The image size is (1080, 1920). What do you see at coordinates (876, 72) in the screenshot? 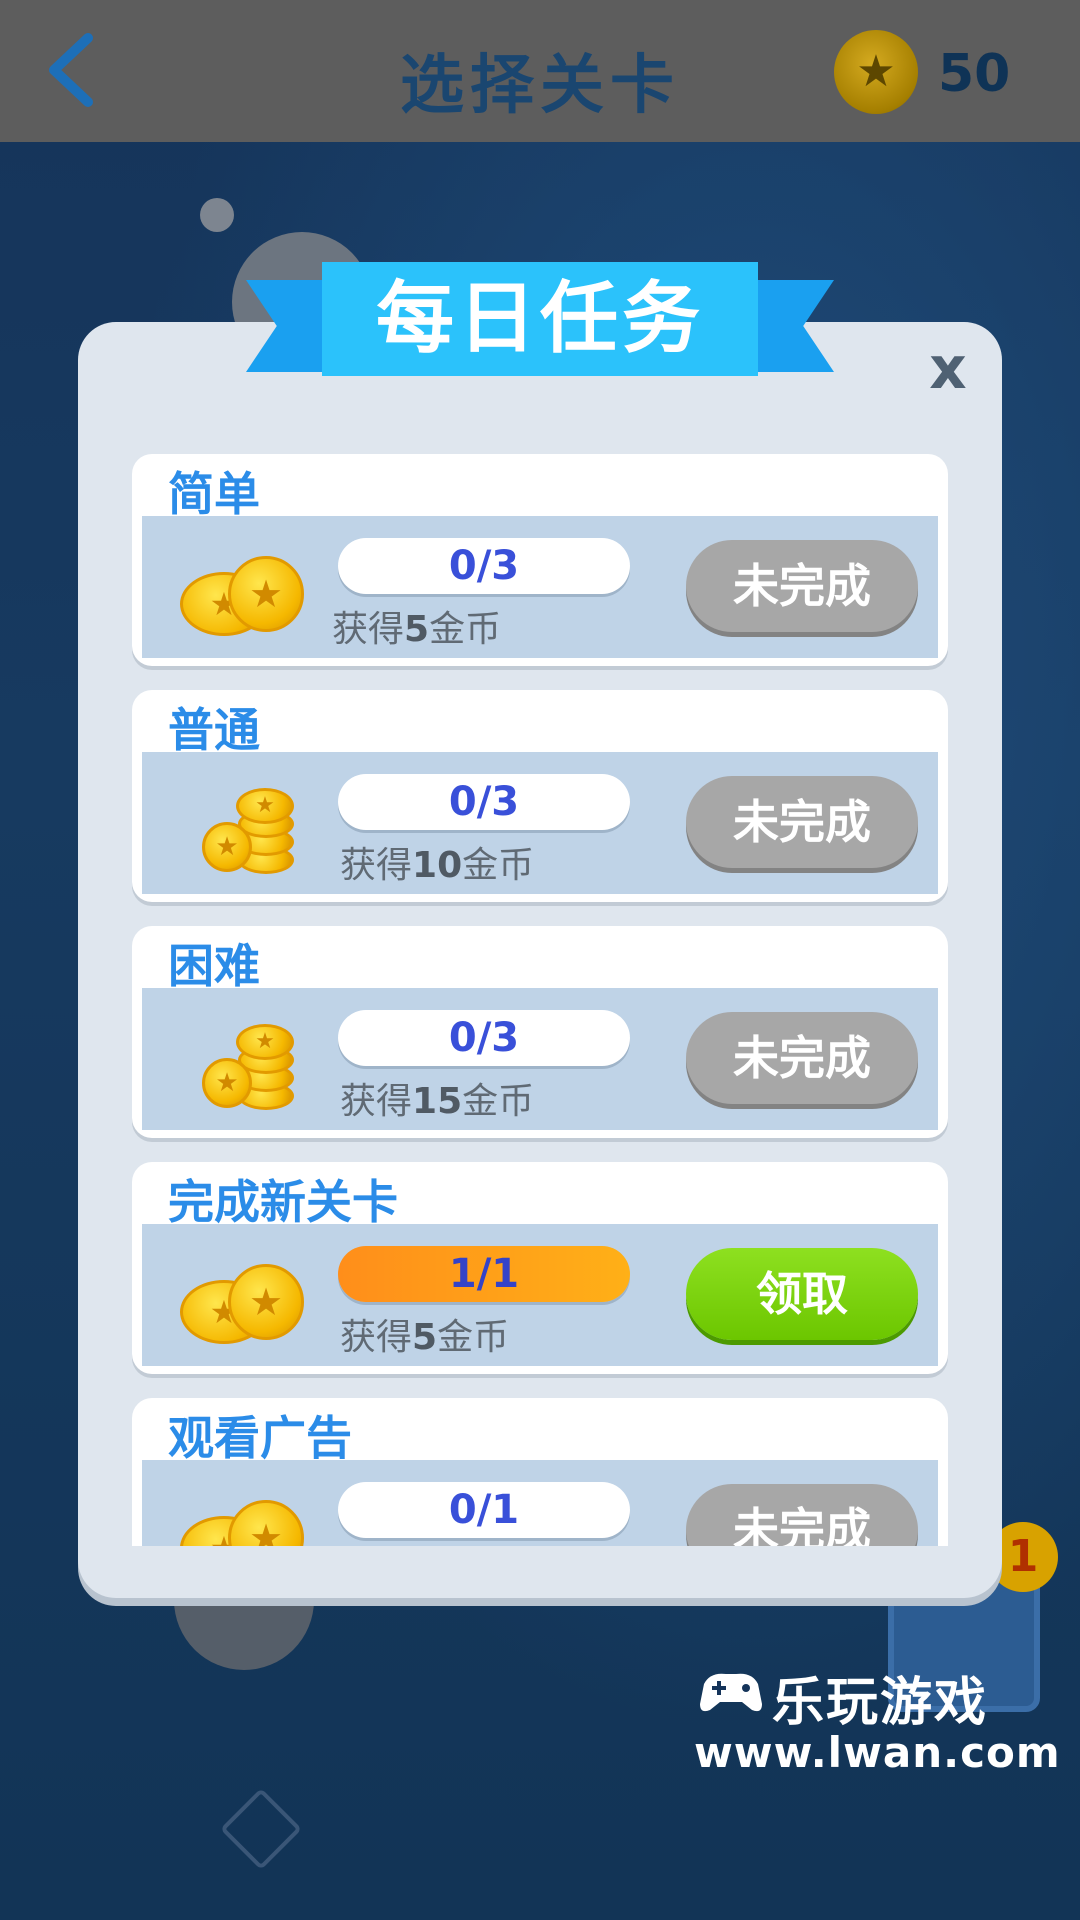
I see `coin-icon: ★` at bounding box center [876, 72].